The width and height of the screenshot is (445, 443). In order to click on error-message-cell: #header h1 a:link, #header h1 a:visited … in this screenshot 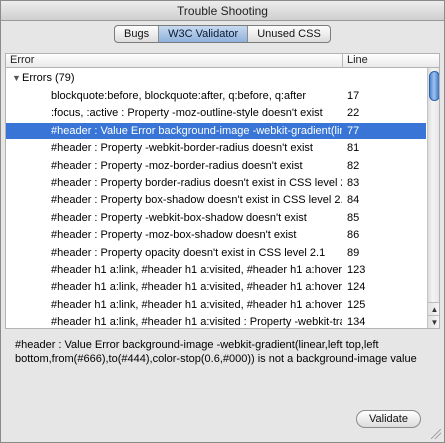, I will do `click(196, 322)`.